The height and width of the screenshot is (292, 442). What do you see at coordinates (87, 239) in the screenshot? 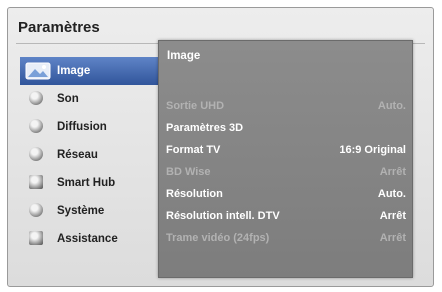
I see `menu-item-label: Assistance` at bounding box center [87, 239].